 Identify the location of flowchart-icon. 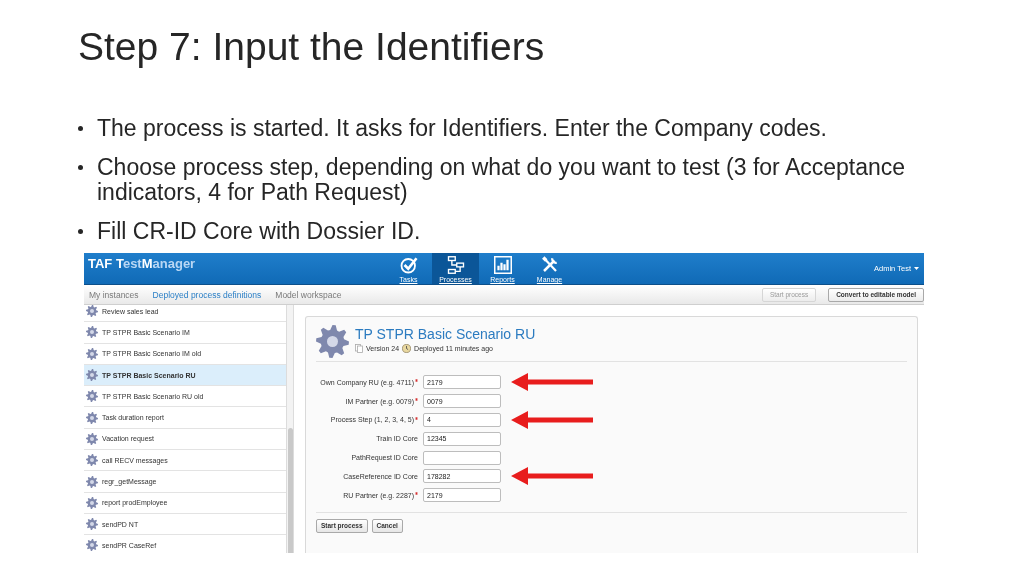
(455, 265).